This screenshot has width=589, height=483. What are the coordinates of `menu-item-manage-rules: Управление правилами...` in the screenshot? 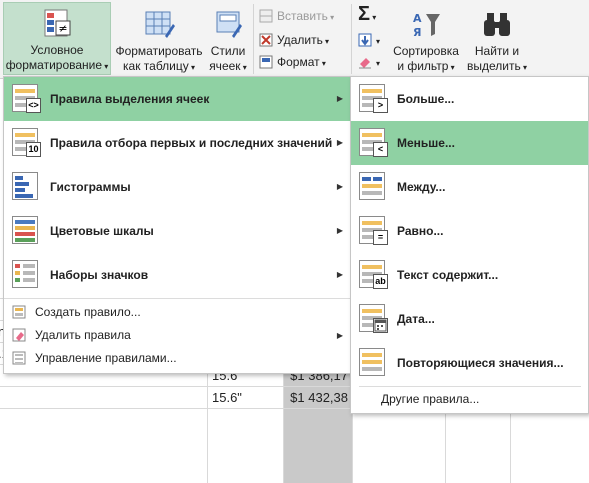 It's located at (177, 358).